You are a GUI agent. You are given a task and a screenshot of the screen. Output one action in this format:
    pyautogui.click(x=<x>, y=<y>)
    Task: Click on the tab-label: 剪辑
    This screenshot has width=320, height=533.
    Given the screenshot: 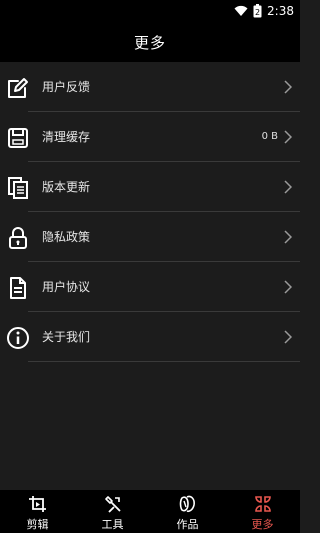 What is the action you would take?
    pyautogui.click(x=37, y=524)
    